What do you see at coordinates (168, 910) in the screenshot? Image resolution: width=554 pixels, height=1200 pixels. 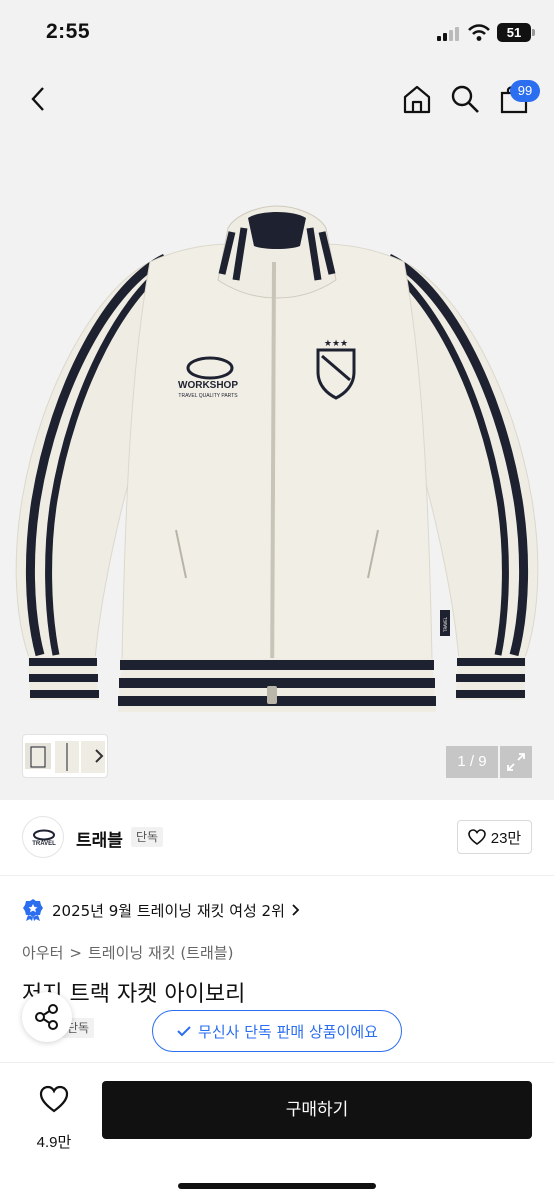 I see `ranking-text: 2025년 9월 트레이닝 재킷 여성 2위` at bounding box center [168, 910].